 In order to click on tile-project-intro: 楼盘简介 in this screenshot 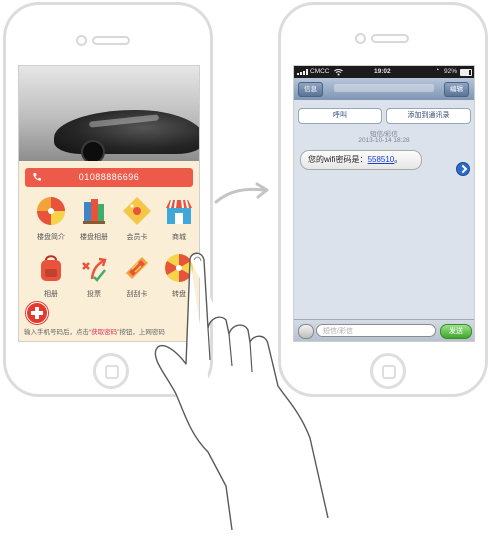, I will do `click(49, 222)`.